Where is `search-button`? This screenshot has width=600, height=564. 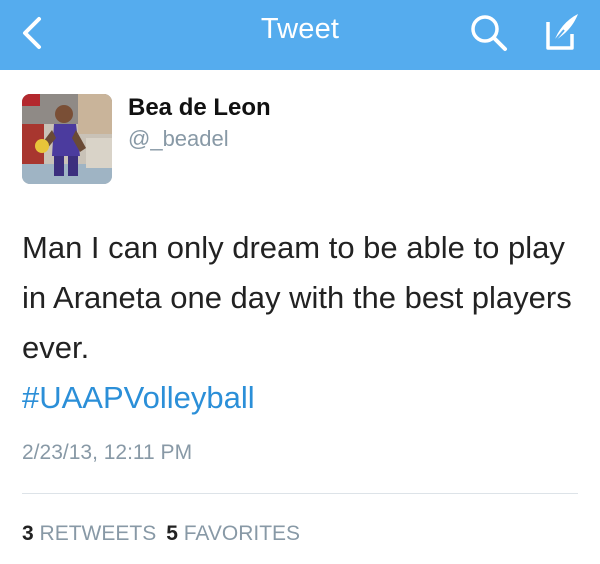 search-button is located at coordinates (489, 33).